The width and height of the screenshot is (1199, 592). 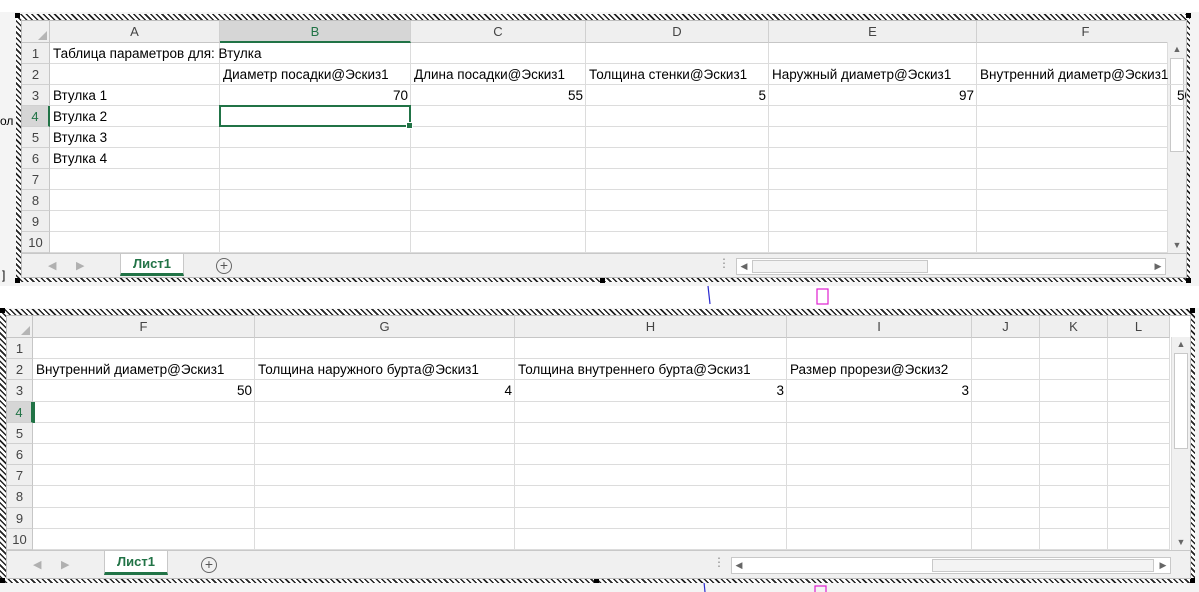 I want to click on bottom-sheet-tab-list1: Лист1, so click(x=136, y=563).